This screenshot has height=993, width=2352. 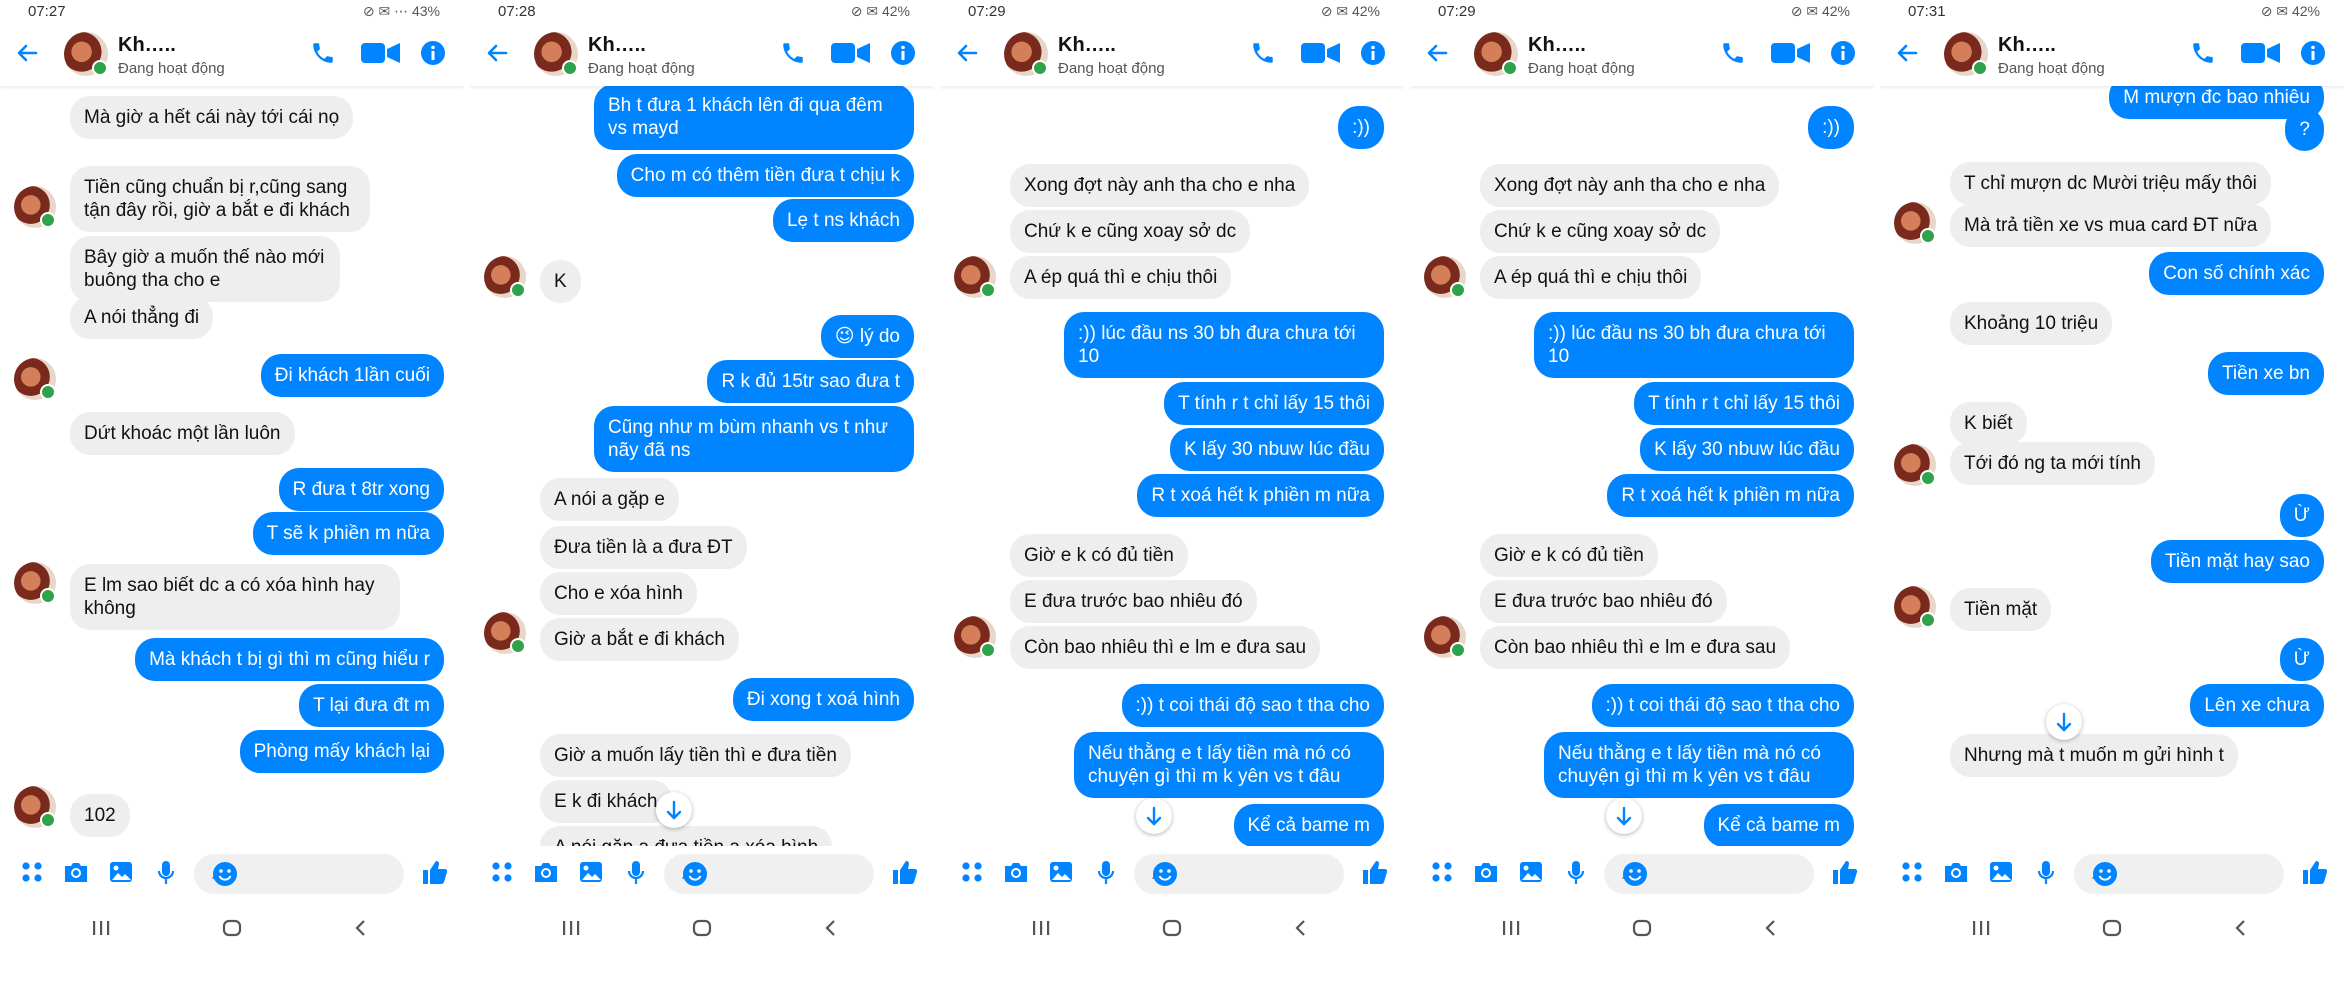 I want to click on sent-message-bubble: Cho m có thêm tiền đưa t chịu k, so click(x=765, y=175).